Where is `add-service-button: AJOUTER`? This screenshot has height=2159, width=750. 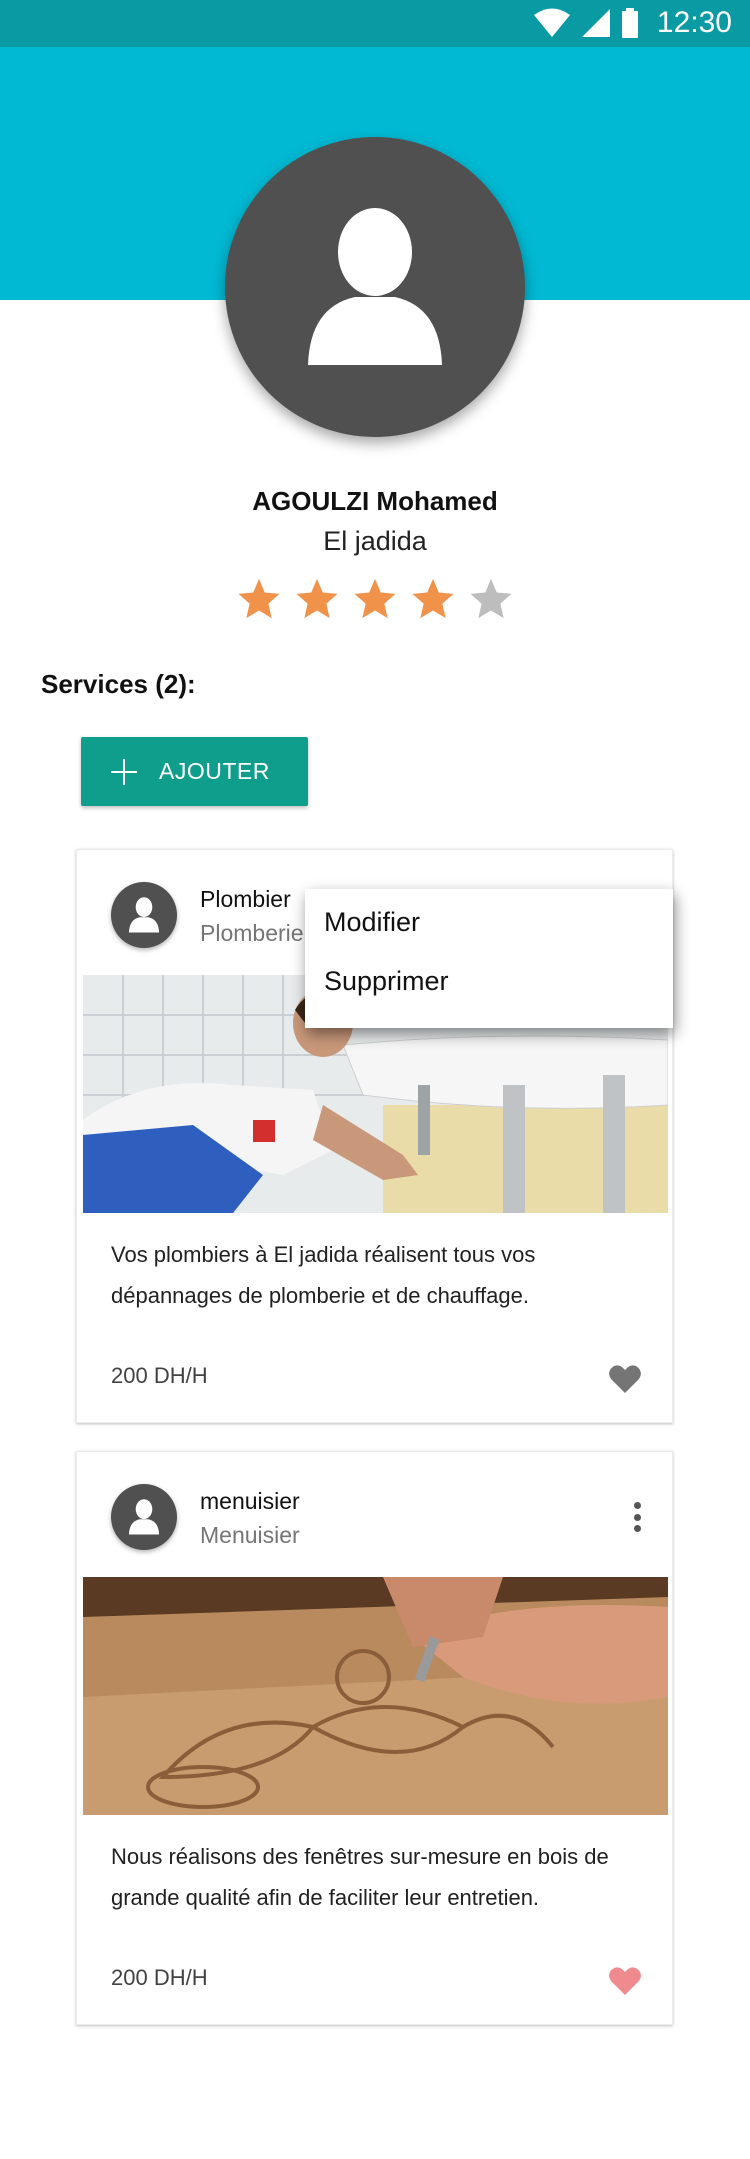 add-service-button: AJOUTER is located at coordinates (194, 771).